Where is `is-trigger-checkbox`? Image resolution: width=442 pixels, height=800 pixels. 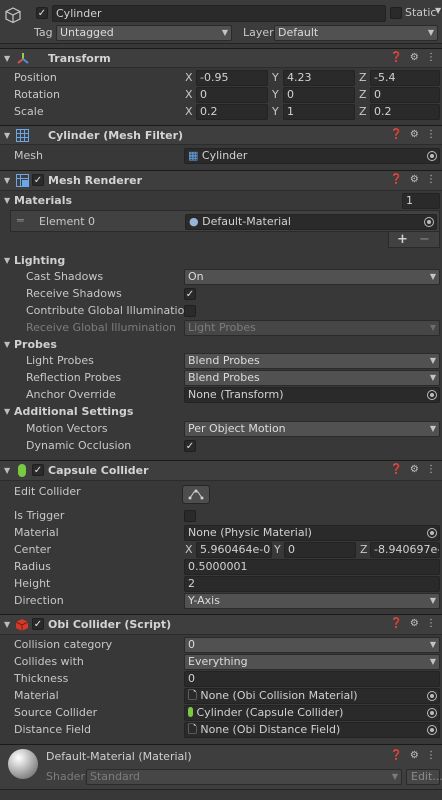
is-trigger-checkbox is located at coordinates (190, 516).